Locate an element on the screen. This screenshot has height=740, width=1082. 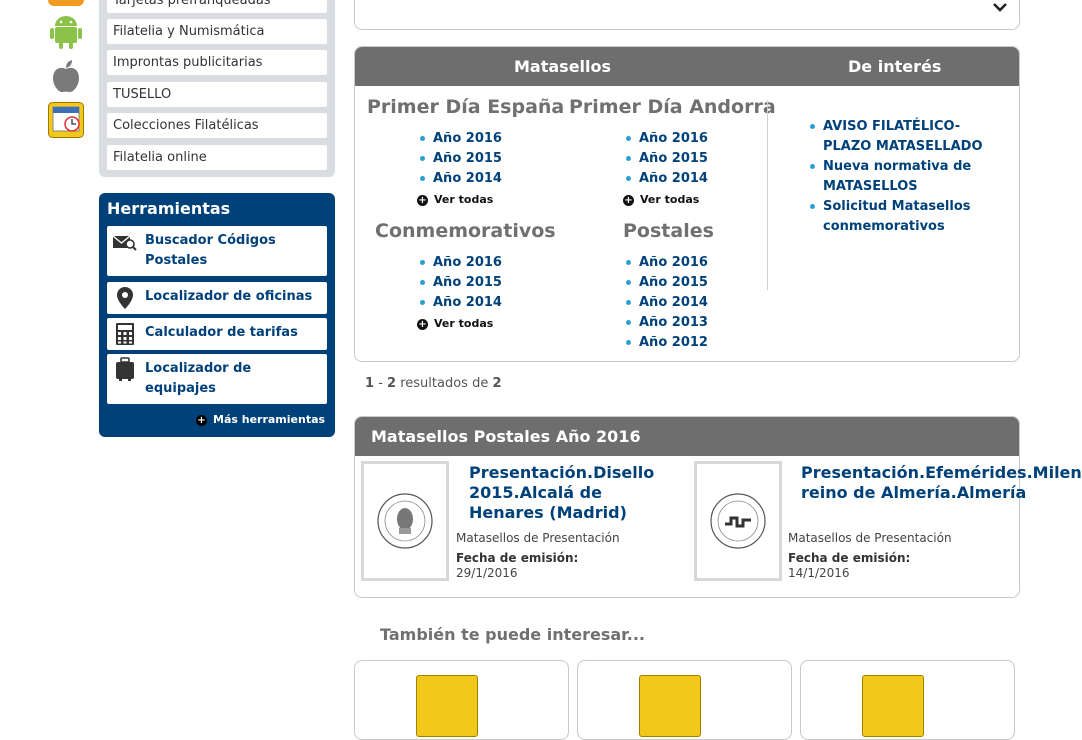
ticket-icon is located at coordinates (893, 706).